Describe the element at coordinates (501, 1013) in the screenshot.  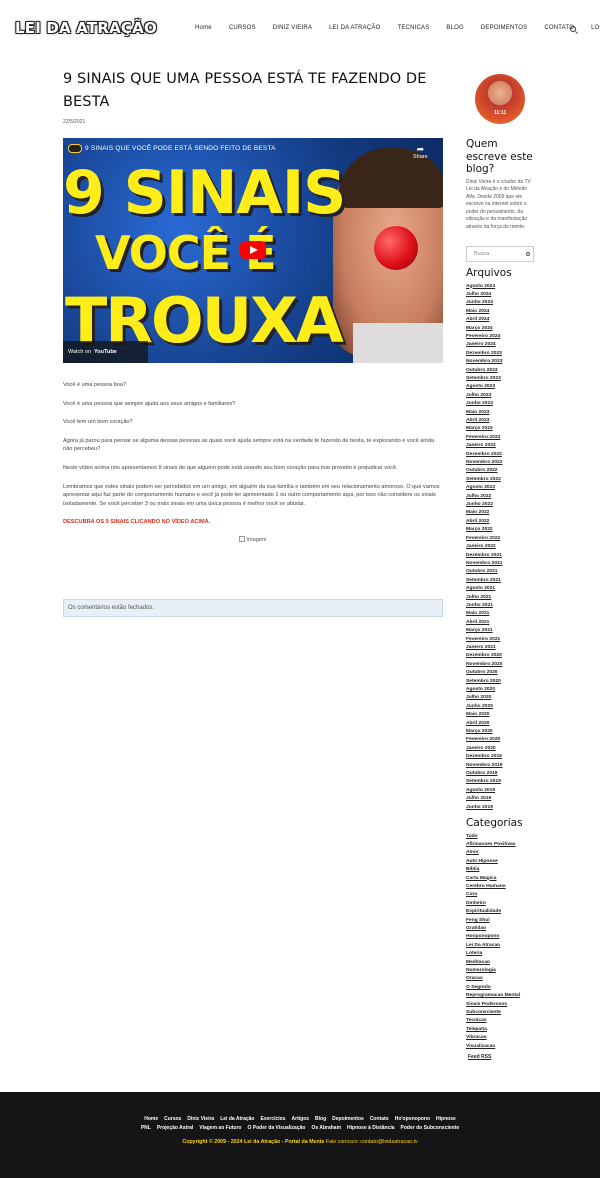
I see `category-link: Subconsciente` at that location.